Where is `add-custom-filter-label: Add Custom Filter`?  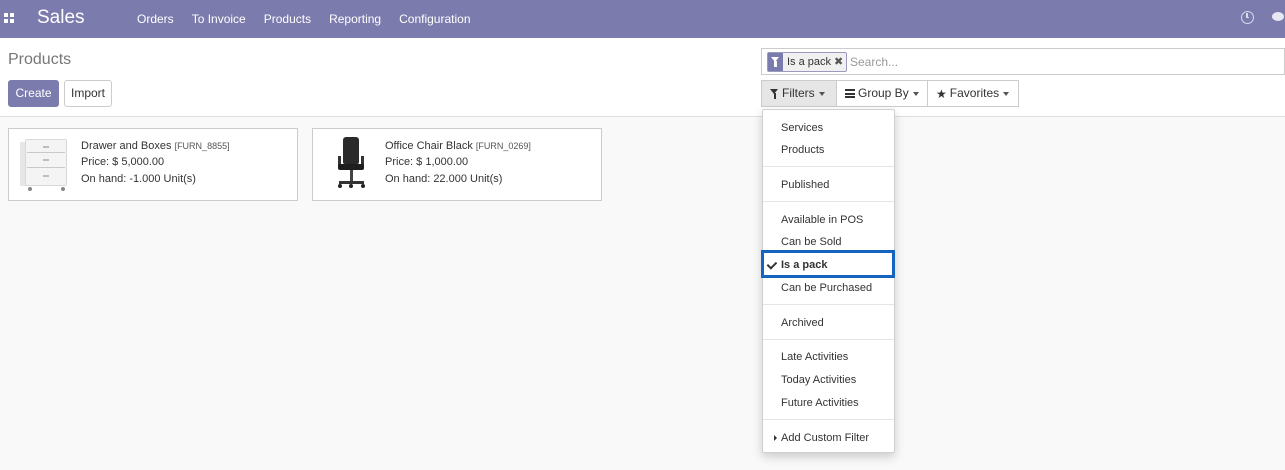 add-custom-filter-label: Add Custom Filter is located at coordinates (825, 438).